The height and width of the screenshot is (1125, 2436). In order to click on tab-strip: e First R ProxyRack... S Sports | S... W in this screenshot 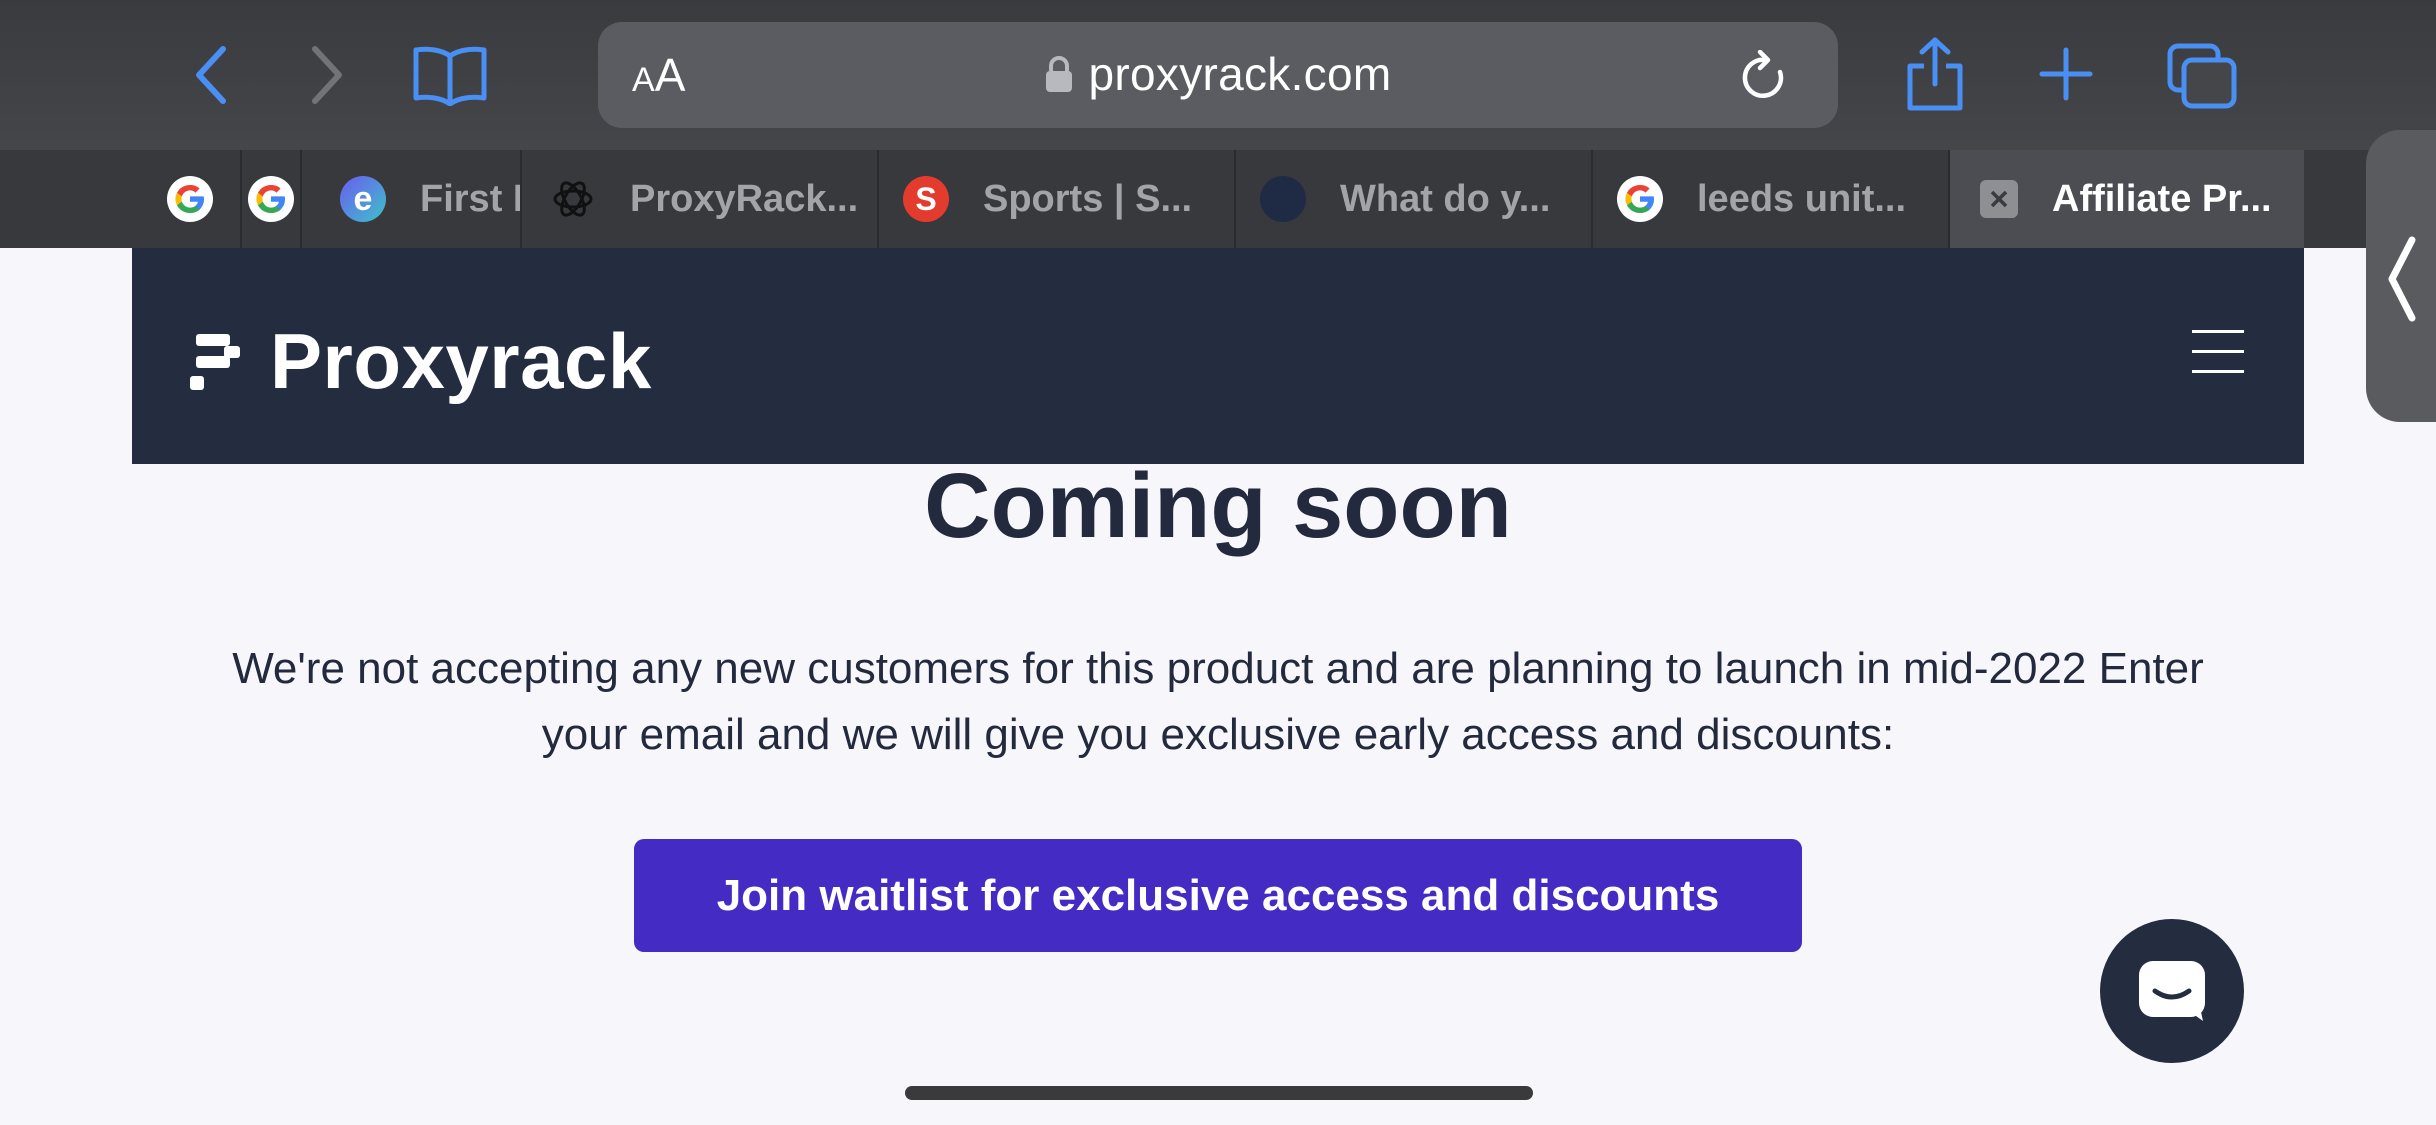, I will do `click(1218, 199)`.